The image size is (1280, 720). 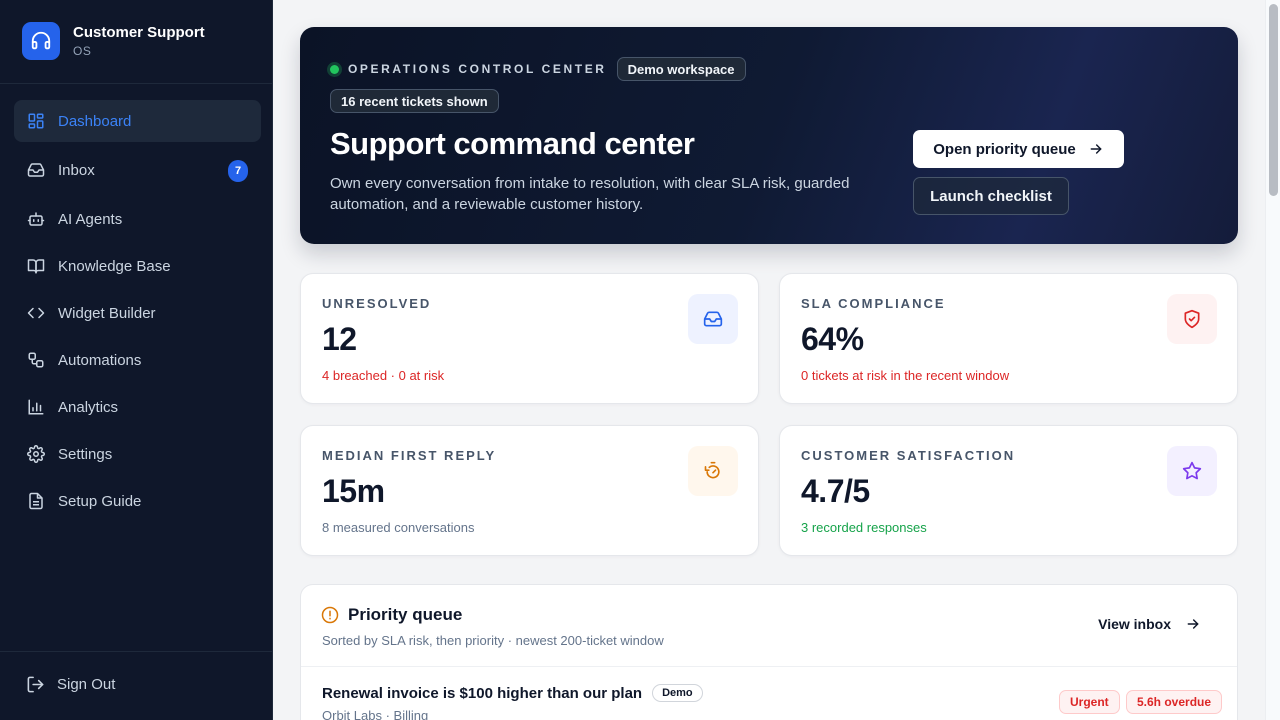 I want to click on ticket-meta: Orbit Labs · Billing, so click(x=375, y=714).